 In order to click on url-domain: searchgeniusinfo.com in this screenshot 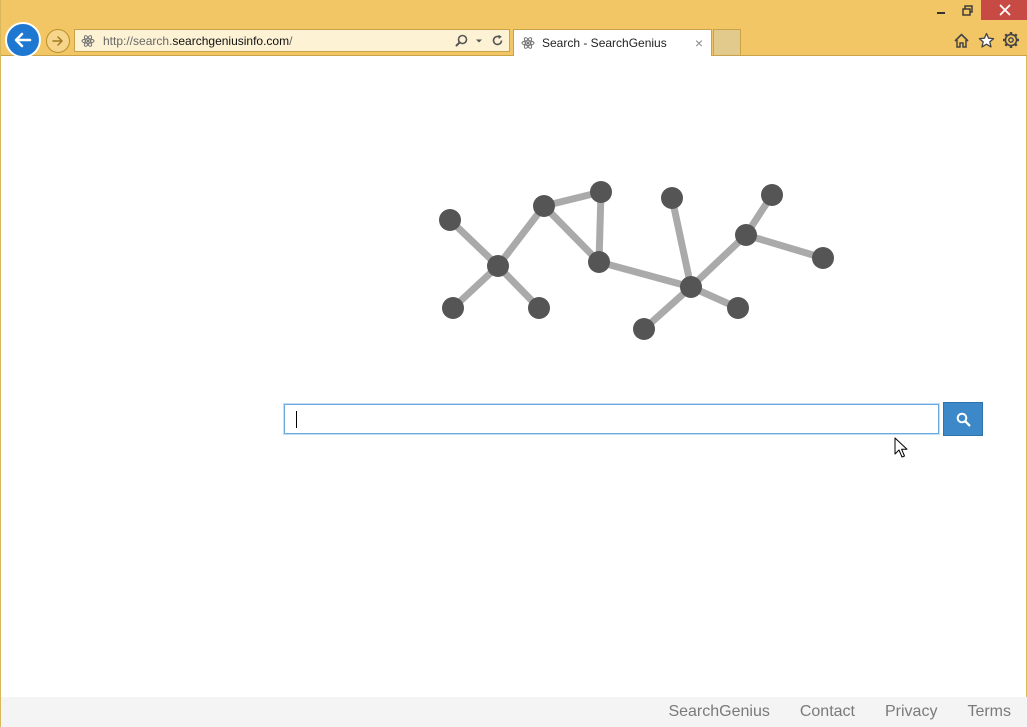, I will do `click(231, 40)`.